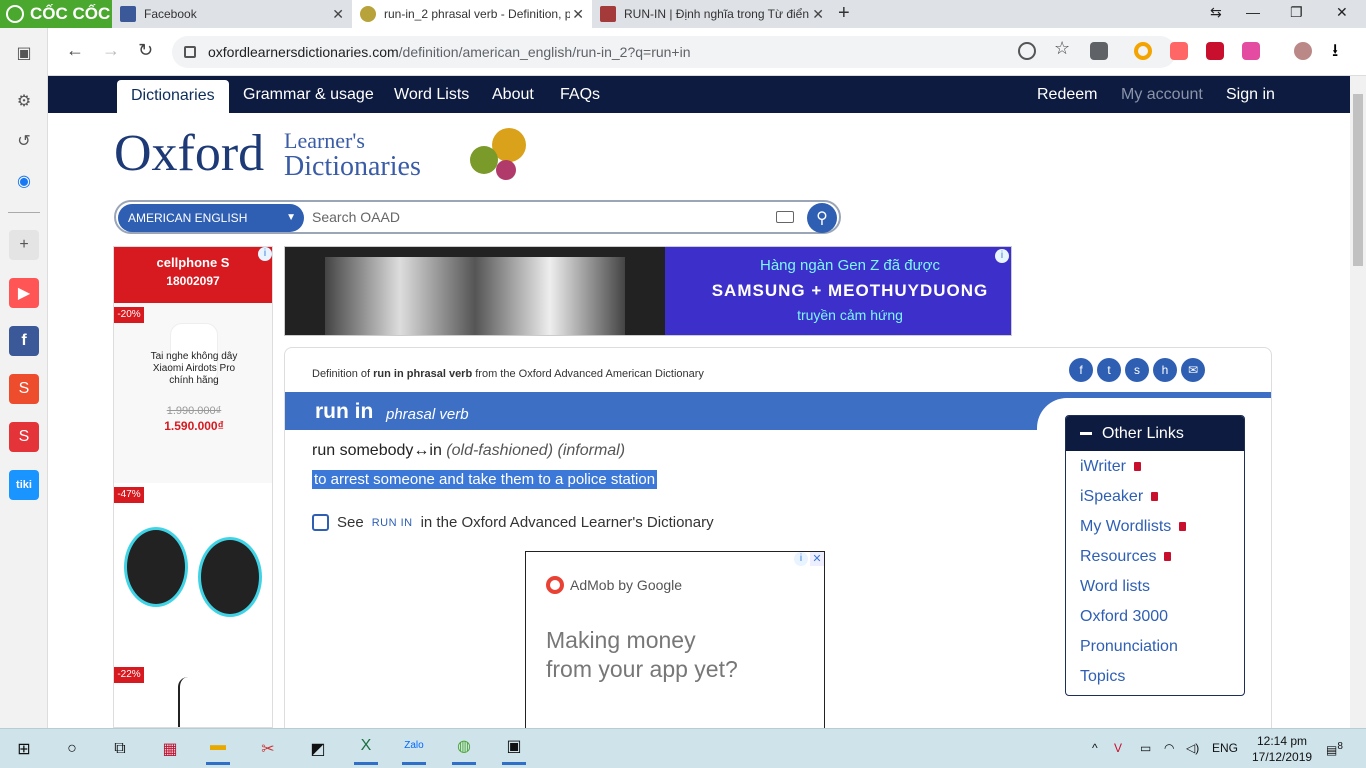 Image resolution: width=1366 pixels, height=768 pixels. I want to click on avatar, so click(1303, 51).